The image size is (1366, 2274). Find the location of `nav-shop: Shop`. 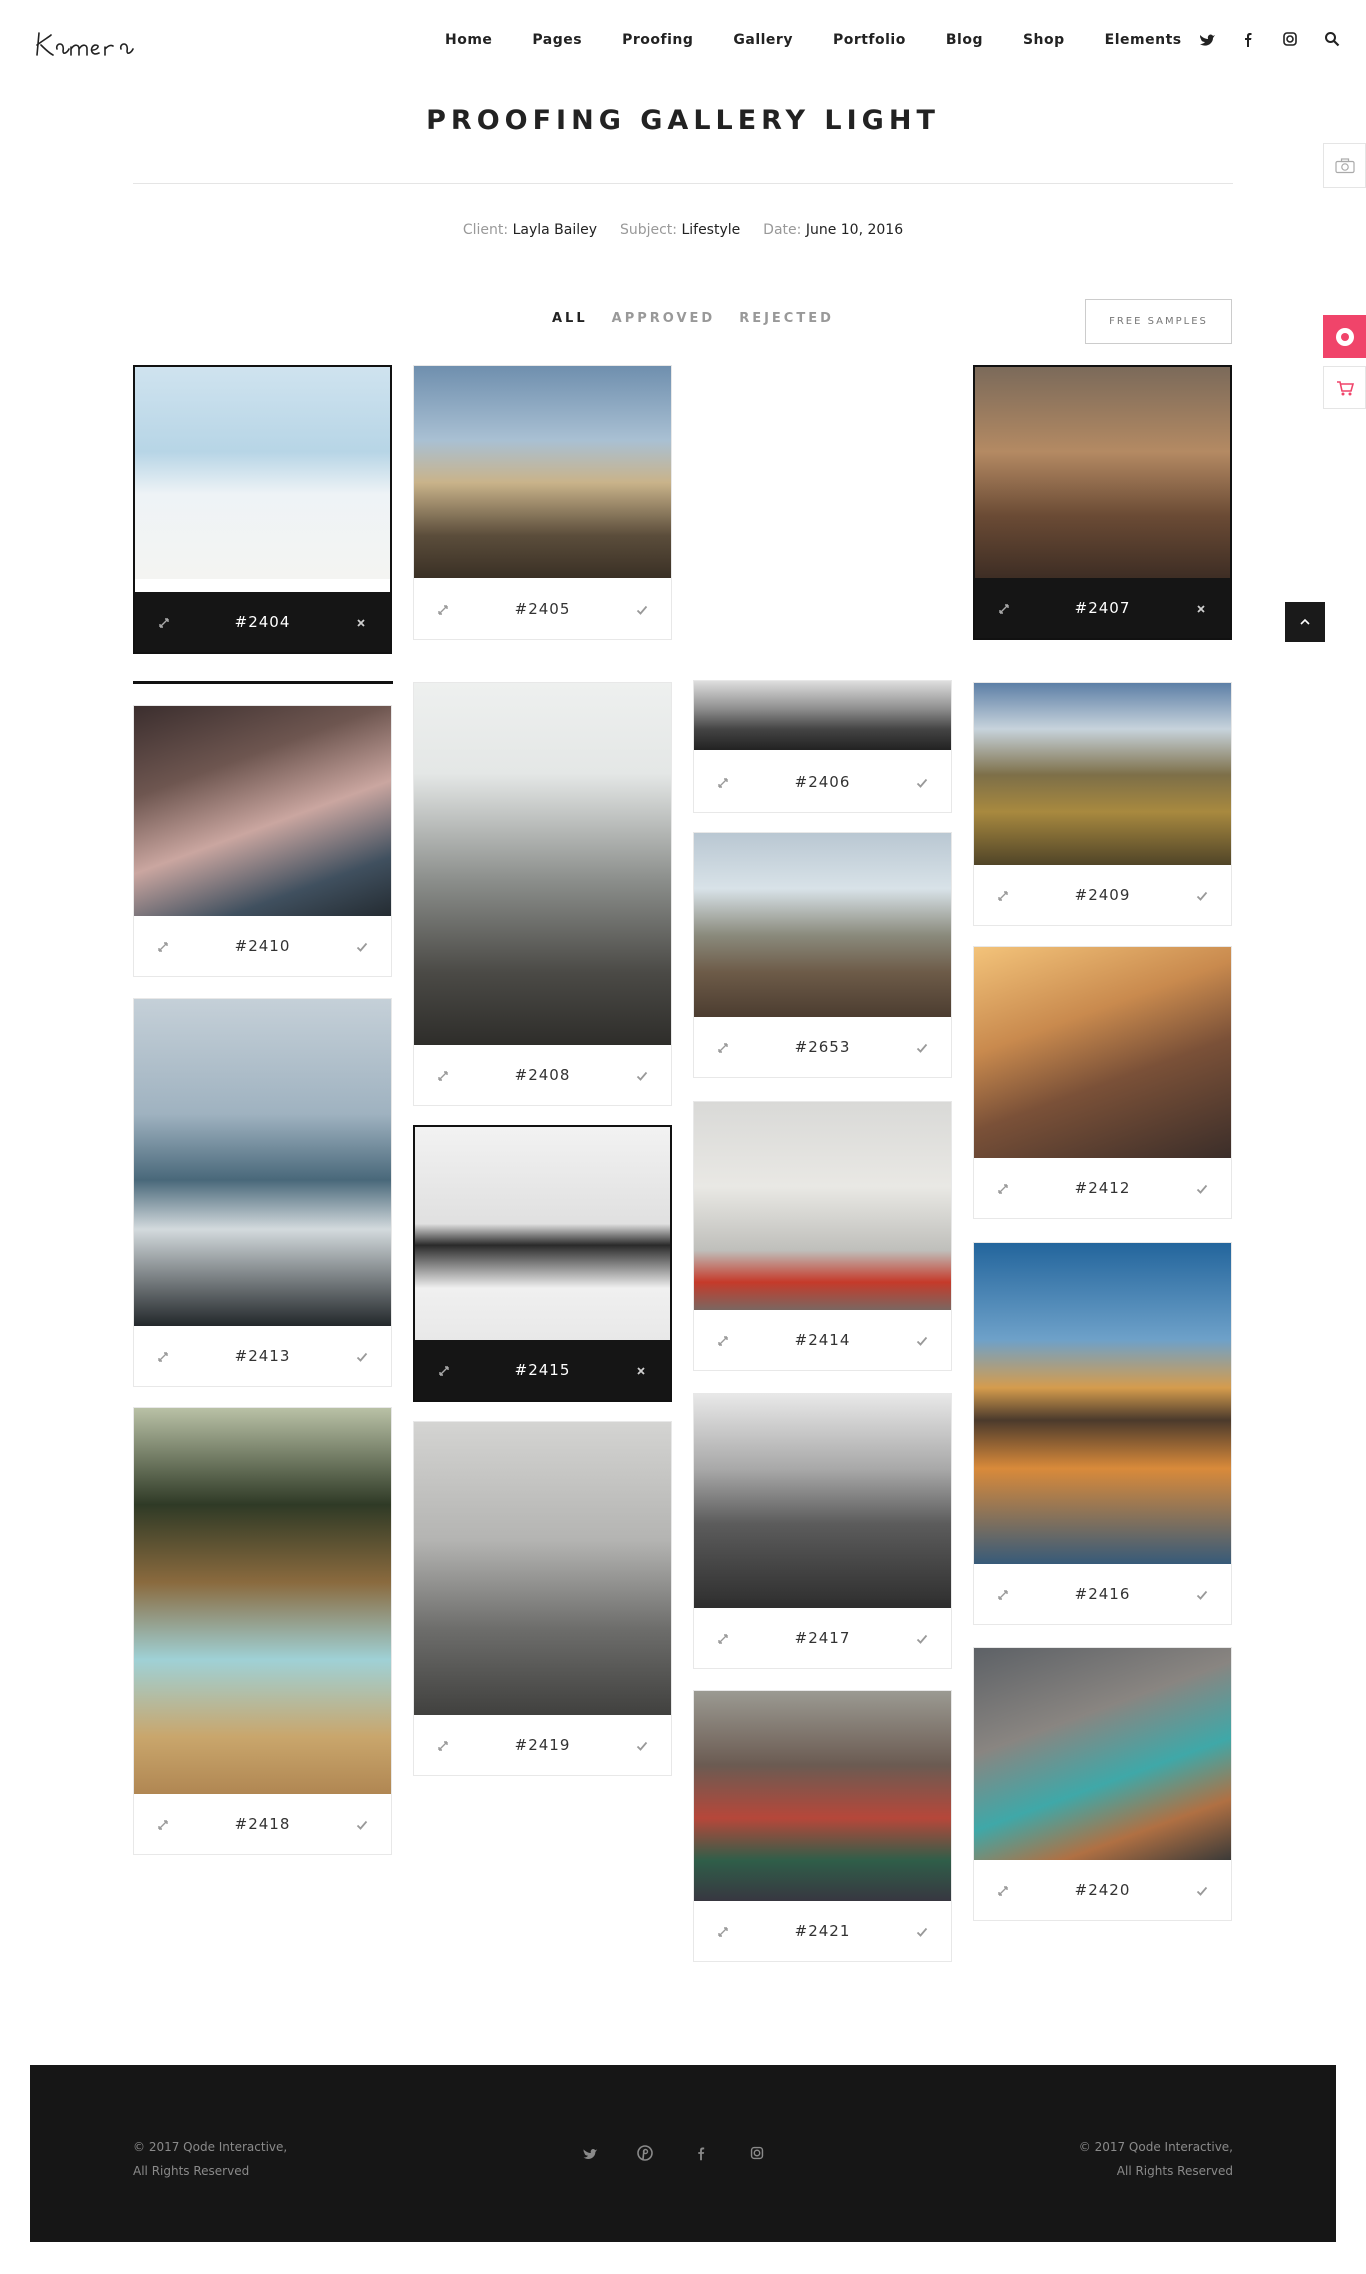

nav-shop: Shop is located at coordinates (1044, 40).